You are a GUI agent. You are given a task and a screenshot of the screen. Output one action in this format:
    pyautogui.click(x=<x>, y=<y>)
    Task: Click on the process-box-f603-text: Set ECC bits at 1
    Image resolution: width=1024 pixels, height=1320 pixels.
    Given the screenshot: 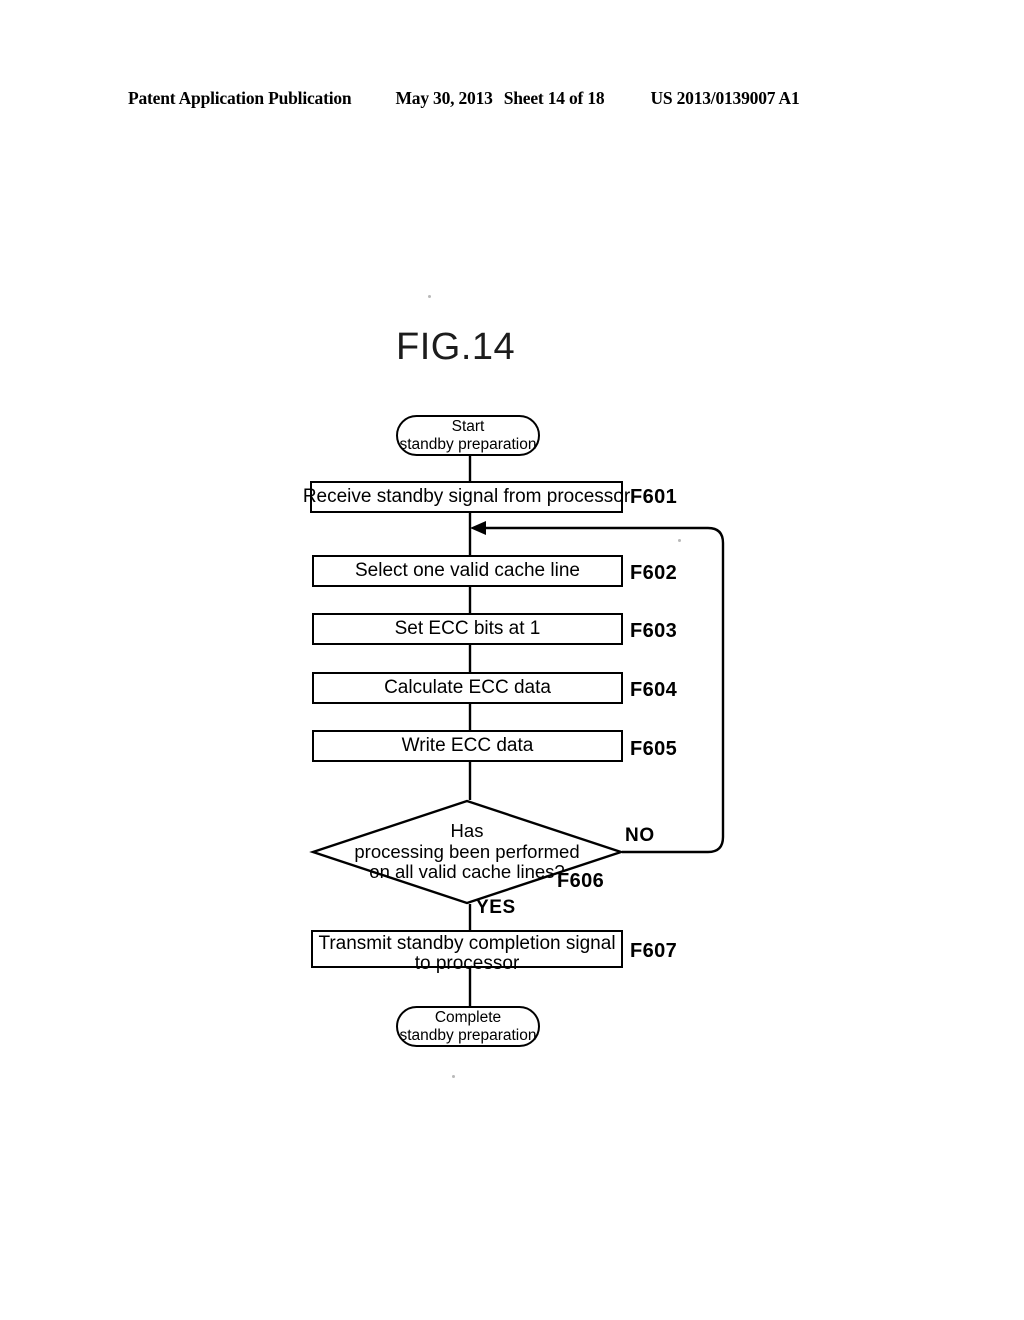 What is the action you would take?
    pyautogui.click(x=467, y=629)
    